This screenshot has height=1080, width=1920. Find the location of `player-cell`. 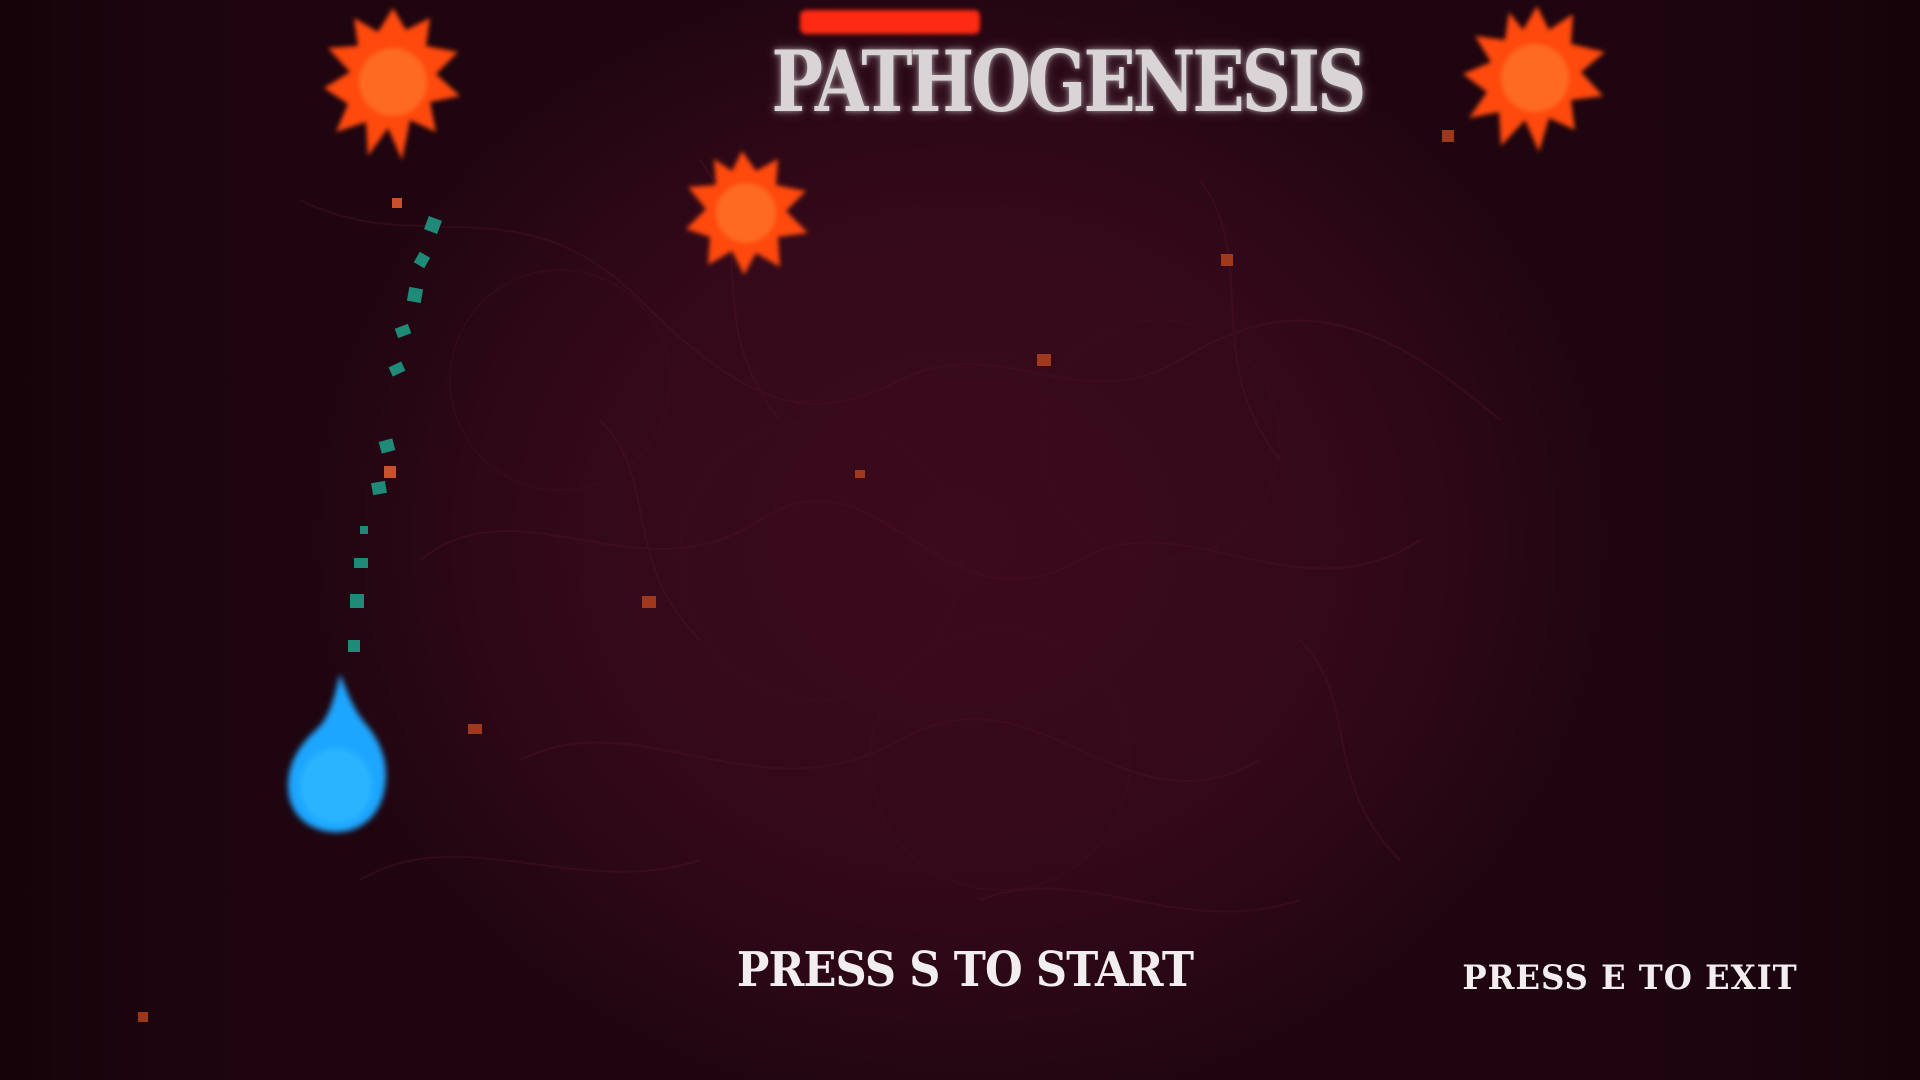

player-cell is located at coordinates (337, 753).